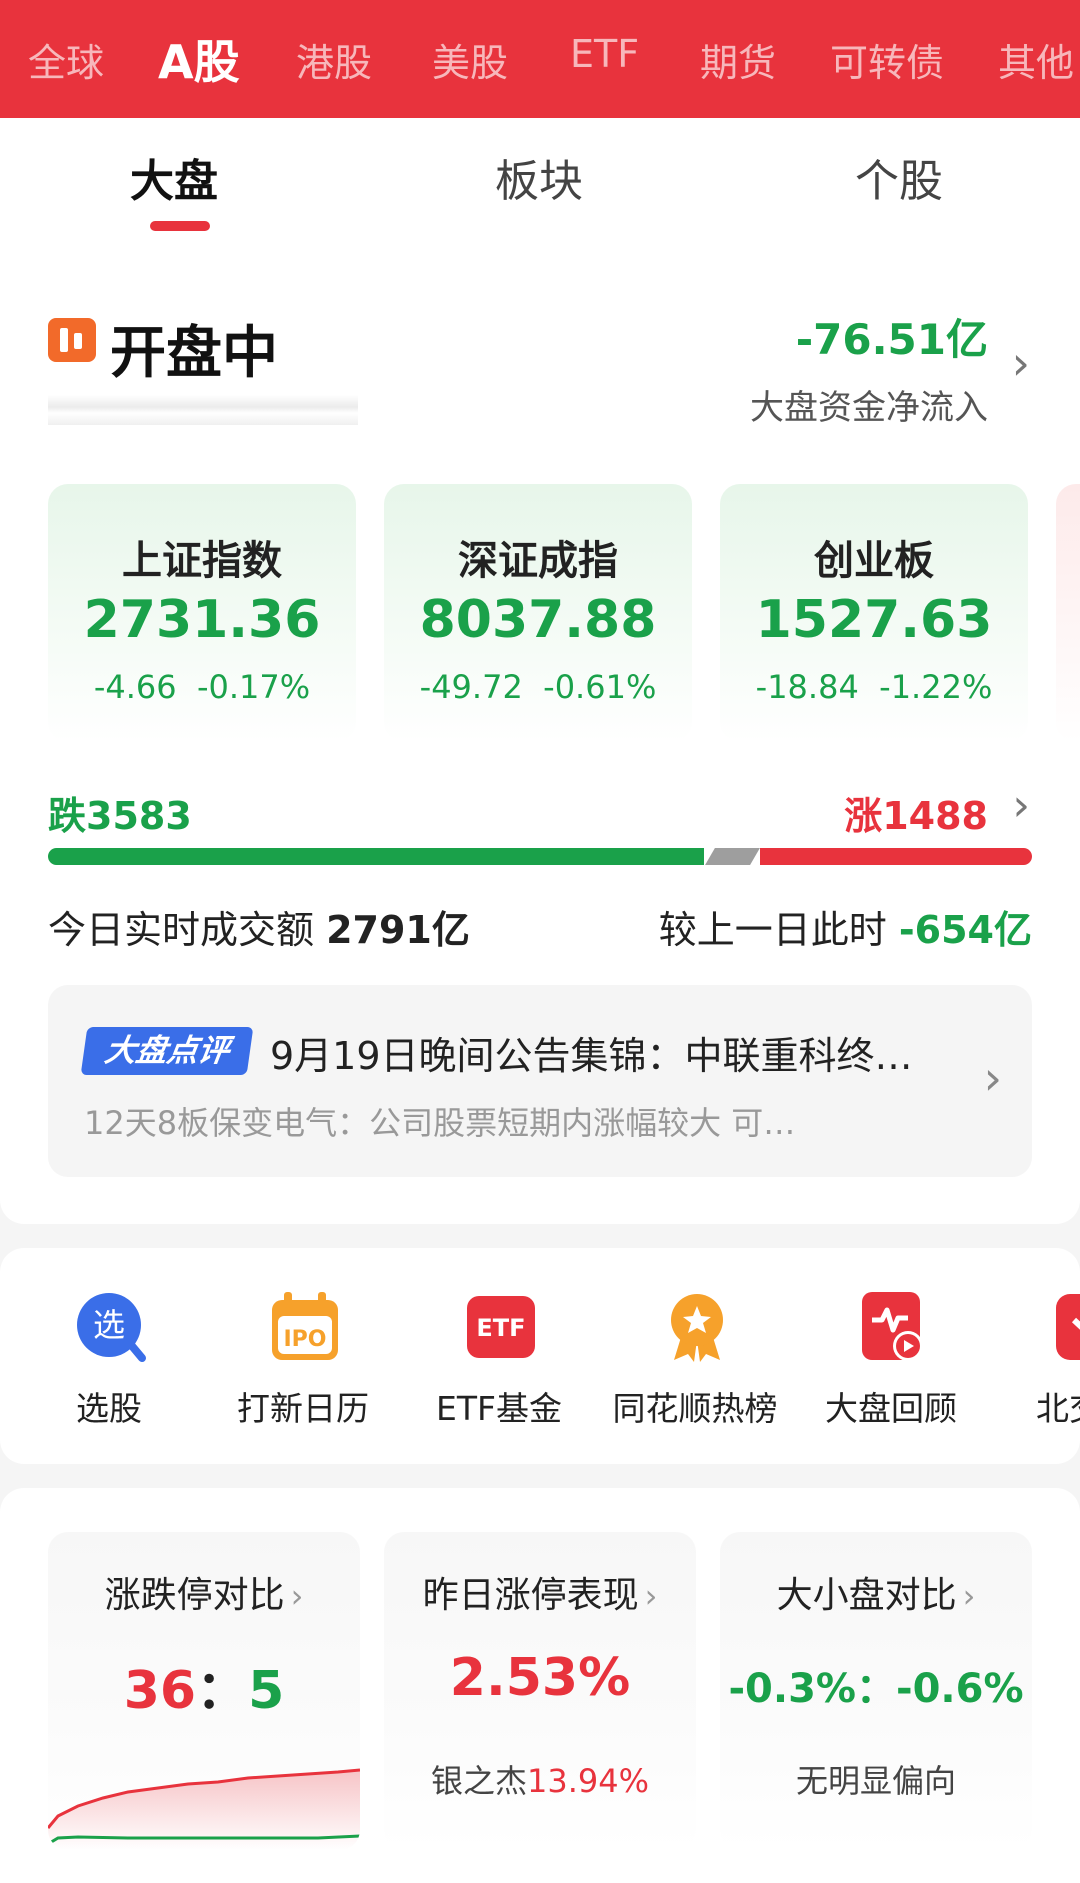 This screenshot has width=1080, height=1883. Describe the element at coordinates (334, 59) in the screenshot. I see `market-tab-hk: 港股` at that location.